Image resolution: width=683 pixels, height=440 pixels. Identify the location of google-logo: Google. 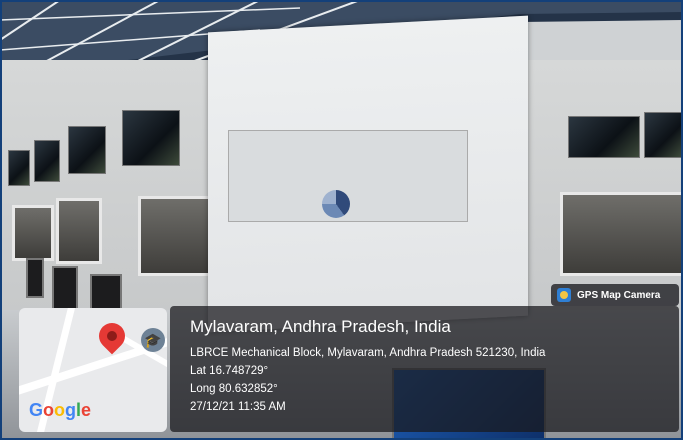
(60, 410).